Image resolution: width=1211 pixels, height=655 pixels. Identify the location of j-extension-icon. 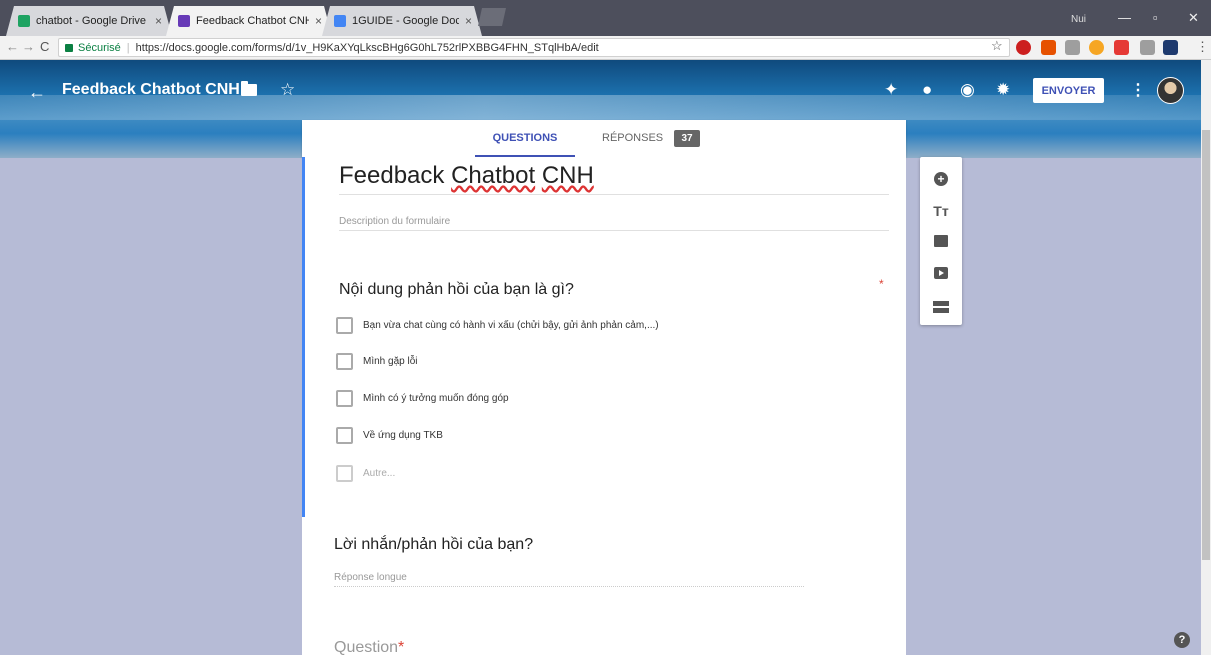
(1170, 47).